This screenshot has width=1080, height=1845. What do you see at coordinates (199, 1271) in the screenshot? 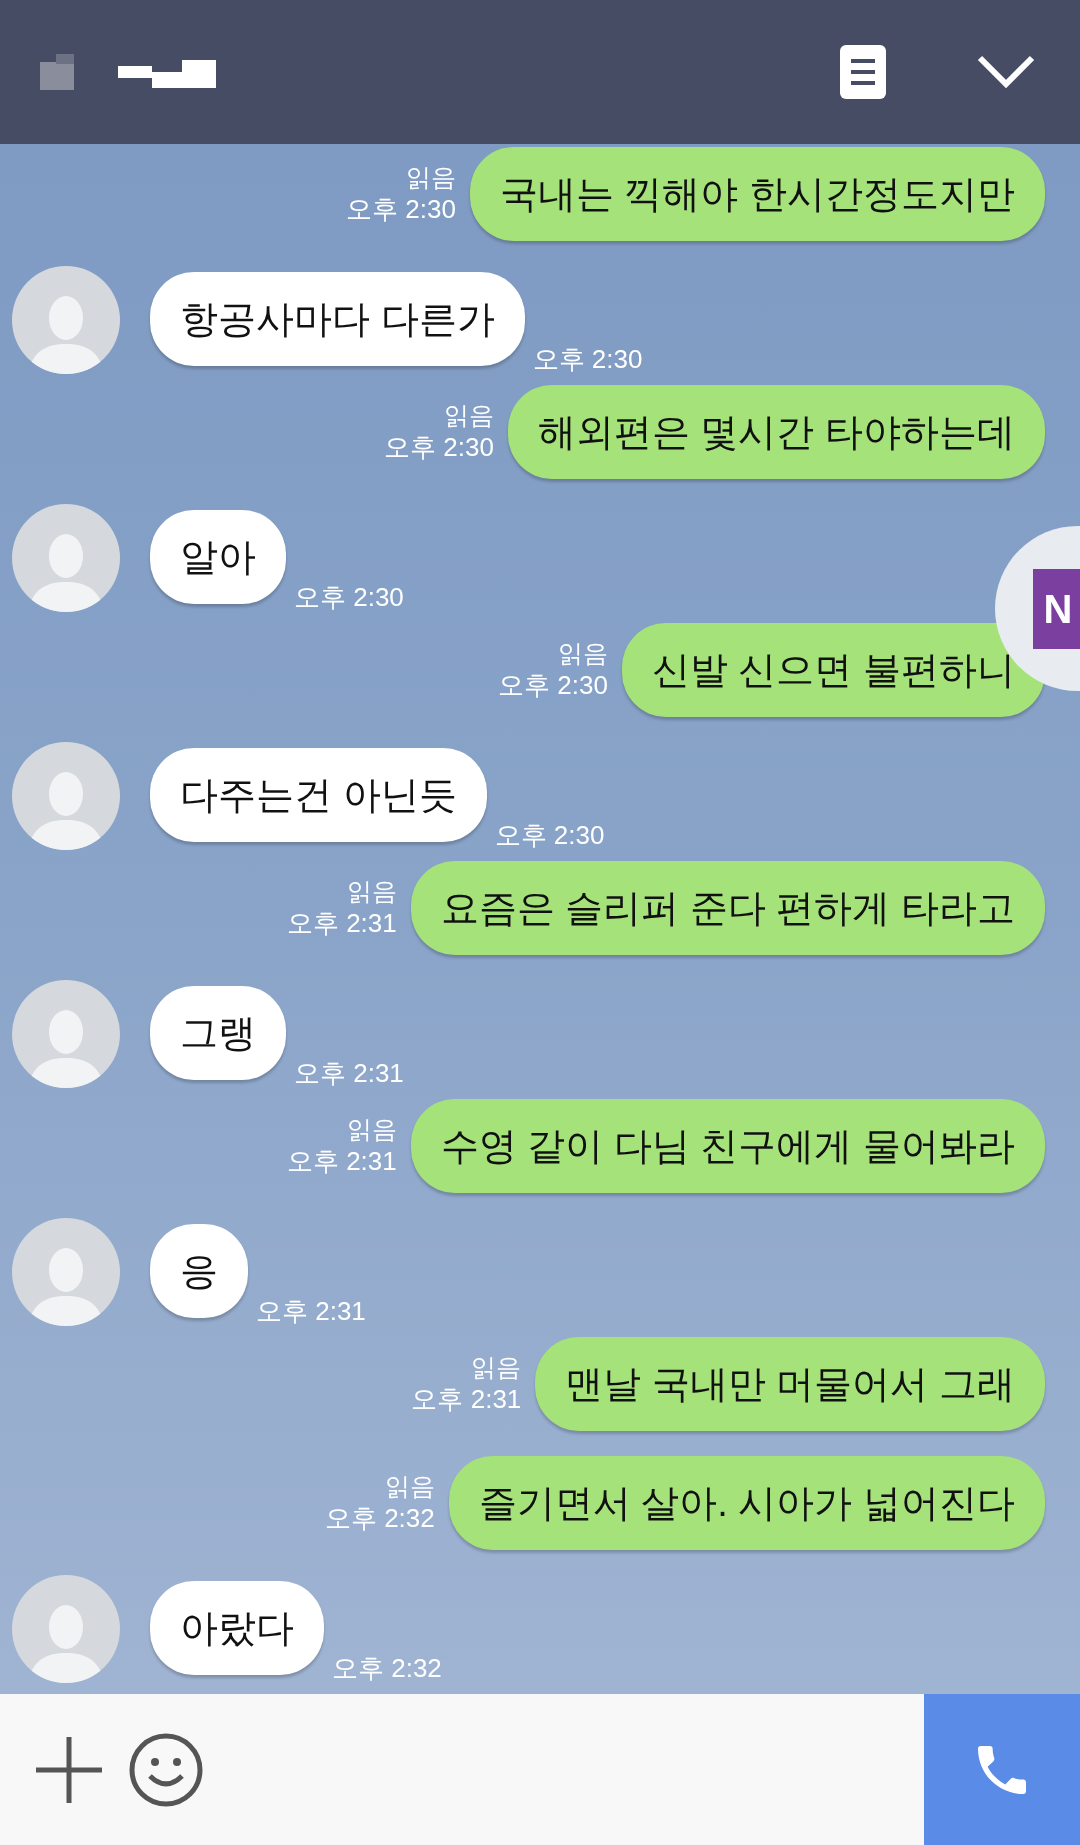
I see `message-bubble: 응` at bounding box center [199, 1271].